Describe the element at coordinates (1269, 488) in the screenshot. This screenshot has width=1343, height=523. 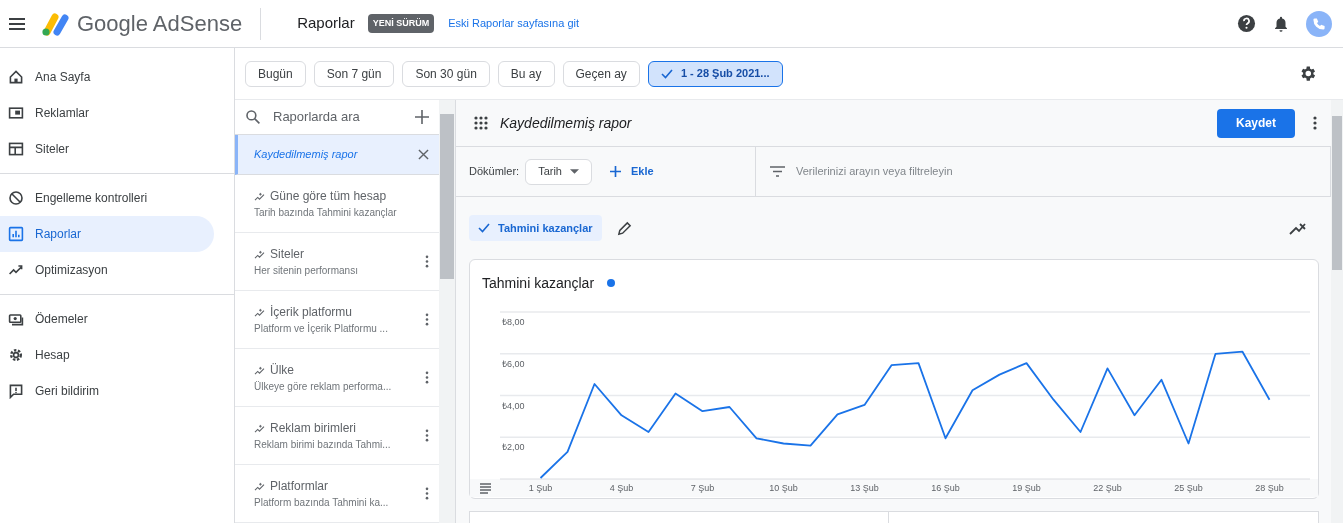
I see `x-axis-label: 28 Şub` at that location.